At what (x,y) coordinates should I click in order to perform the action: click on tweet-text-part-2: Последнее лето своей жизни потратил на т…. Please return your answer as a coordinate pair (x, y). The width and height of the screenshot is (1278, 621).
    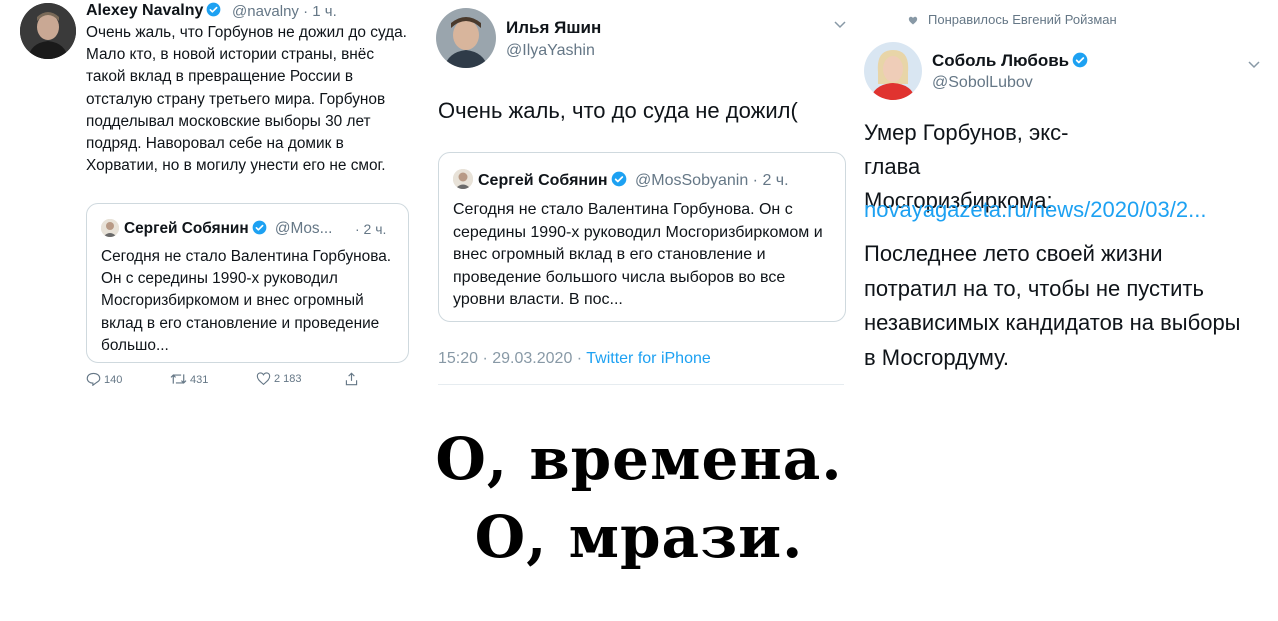
    Looking at the image, I should click on (1052, 305).